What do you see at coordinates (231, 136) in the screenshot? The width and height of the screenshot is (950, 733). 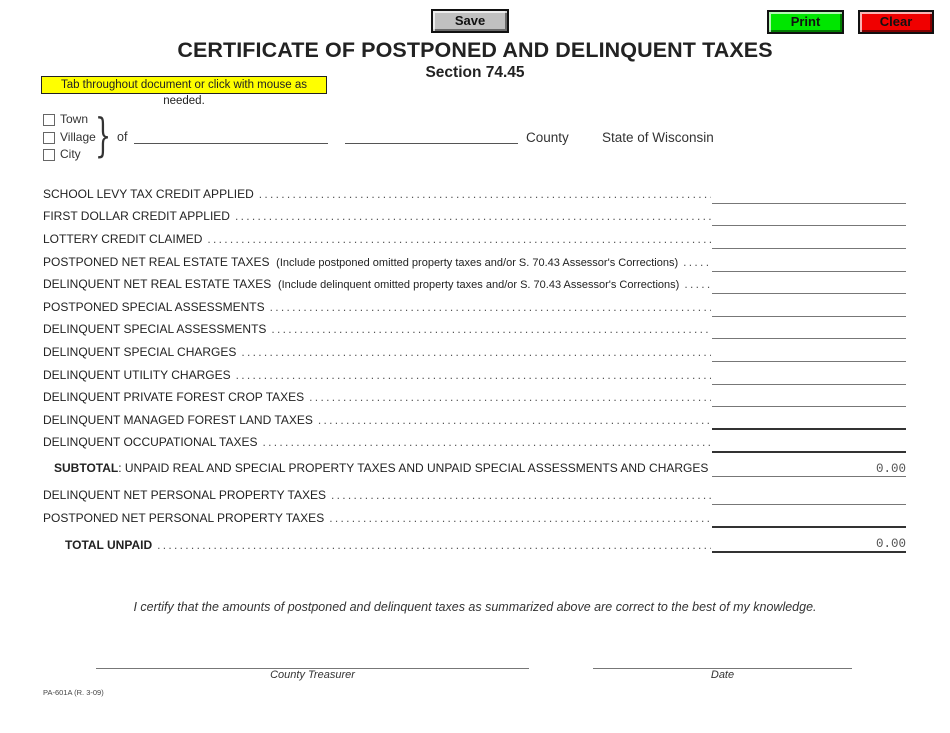 I see `municipality-name-input` at bounding box center [231, 136].